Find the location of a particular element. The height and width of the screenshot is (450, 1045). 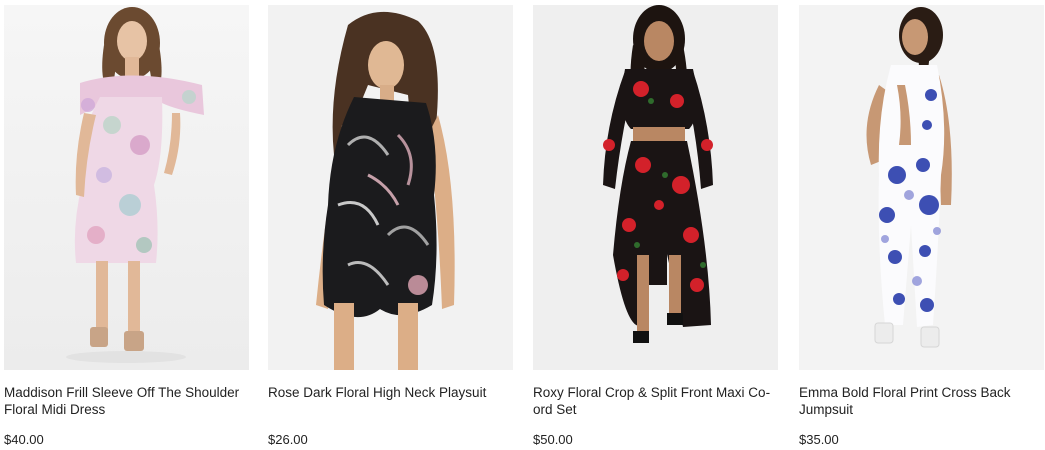

product-title: Rose Dark Floral High Neck Playsuit is located at coordinates (393, 392).